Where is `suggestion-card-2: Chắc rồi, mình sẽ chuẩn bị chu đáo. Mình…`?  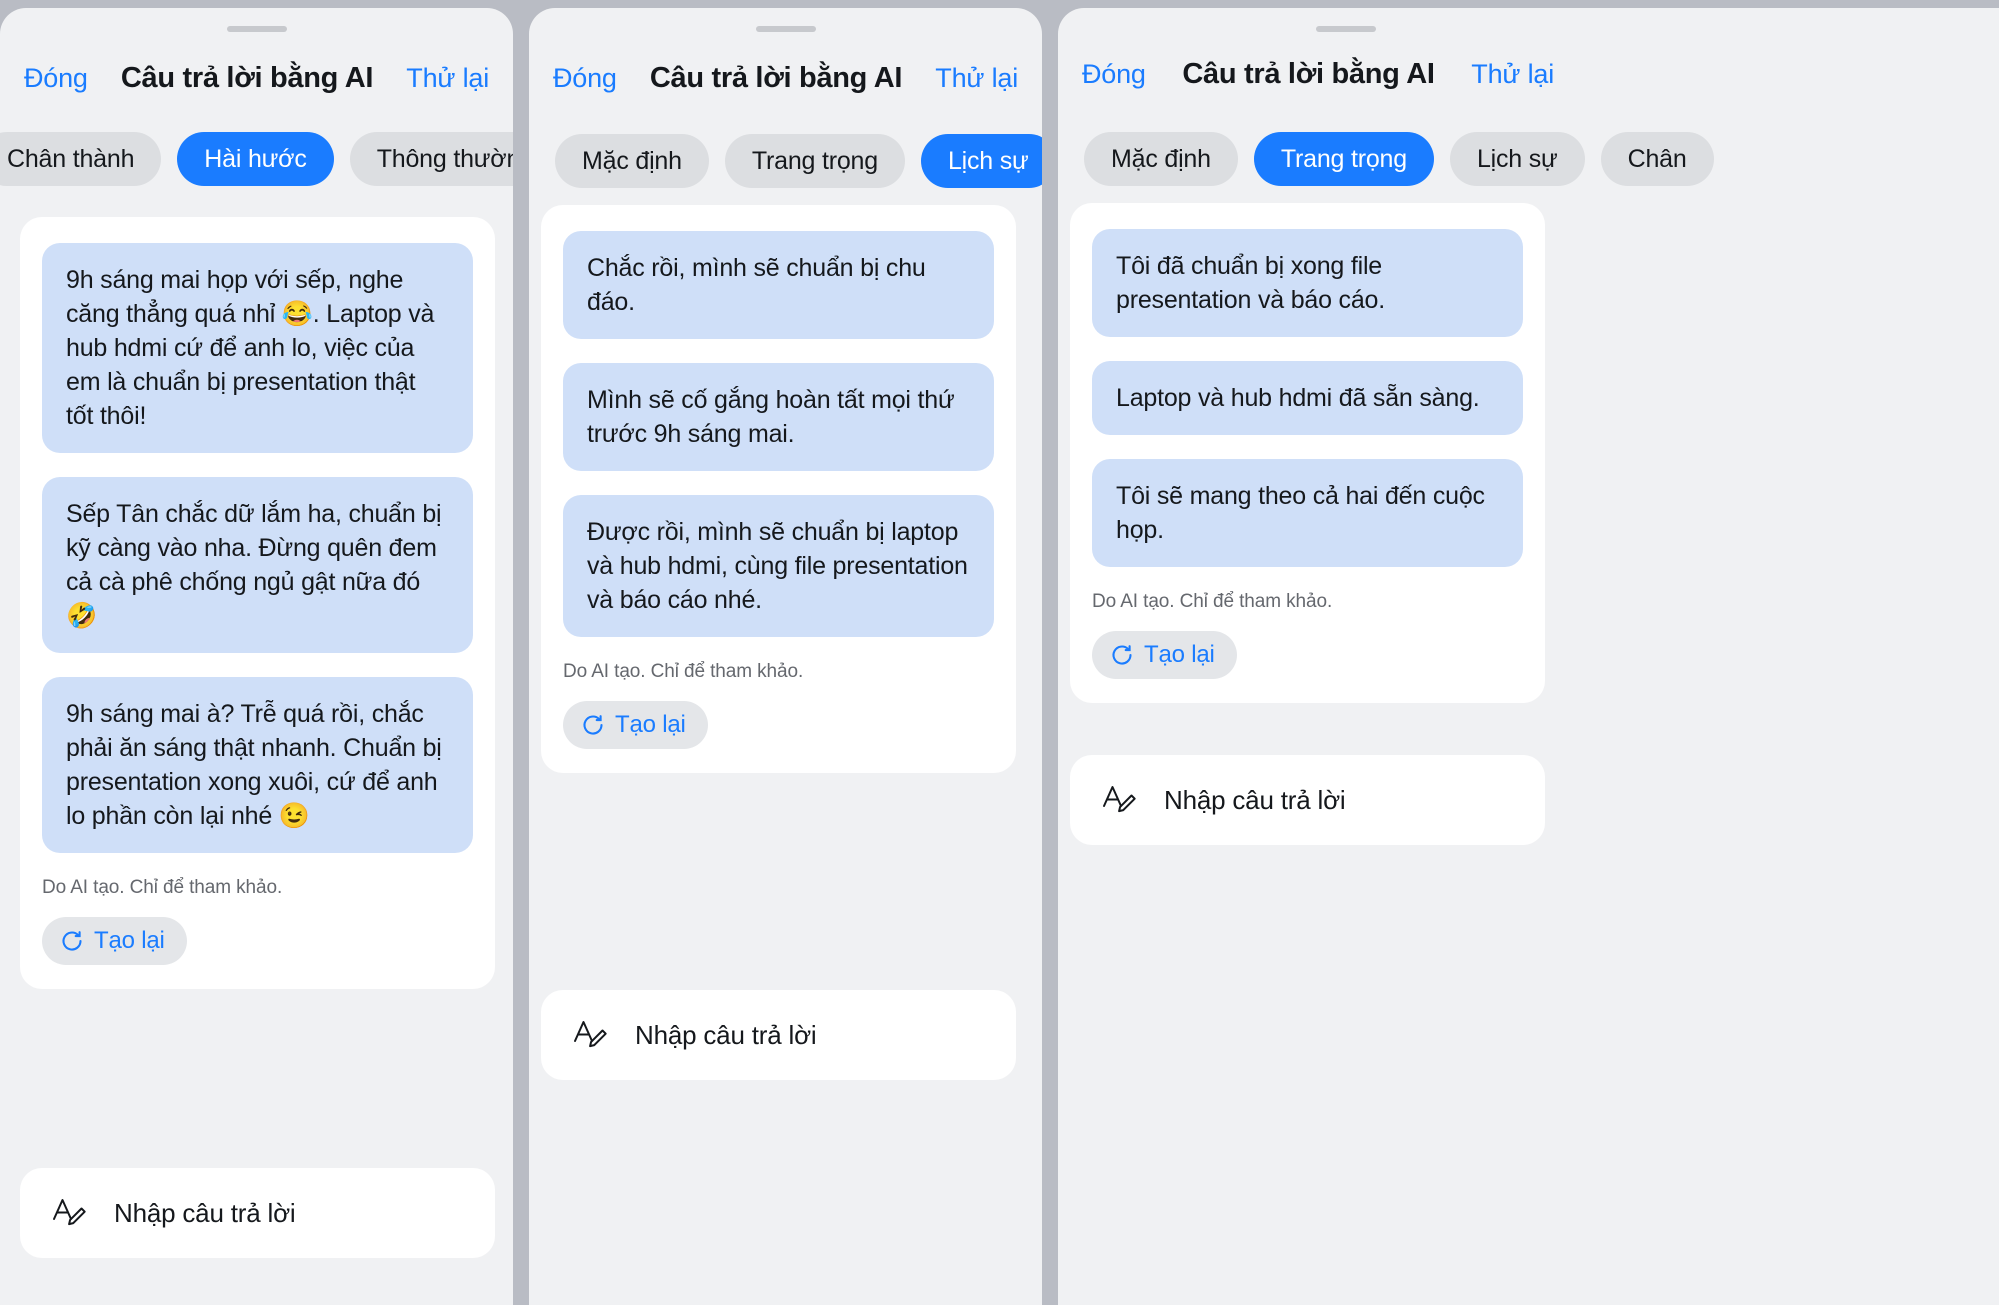 suggestion-card-2: Chắc rồi, mình sẽ chuẩn bị chu đáo. Mình… is located at coordinates (778, 489).